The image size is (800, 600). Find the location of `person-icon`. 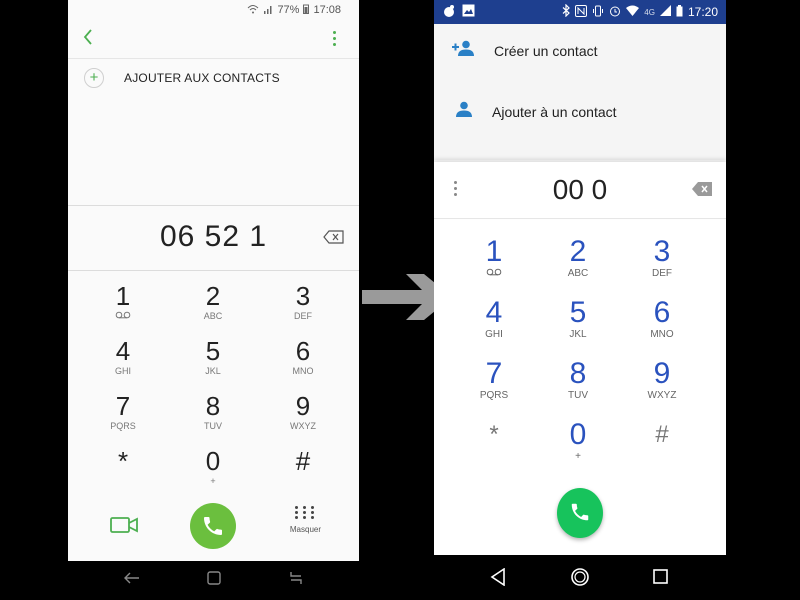

person-icon is located at coordinates (464, 111).